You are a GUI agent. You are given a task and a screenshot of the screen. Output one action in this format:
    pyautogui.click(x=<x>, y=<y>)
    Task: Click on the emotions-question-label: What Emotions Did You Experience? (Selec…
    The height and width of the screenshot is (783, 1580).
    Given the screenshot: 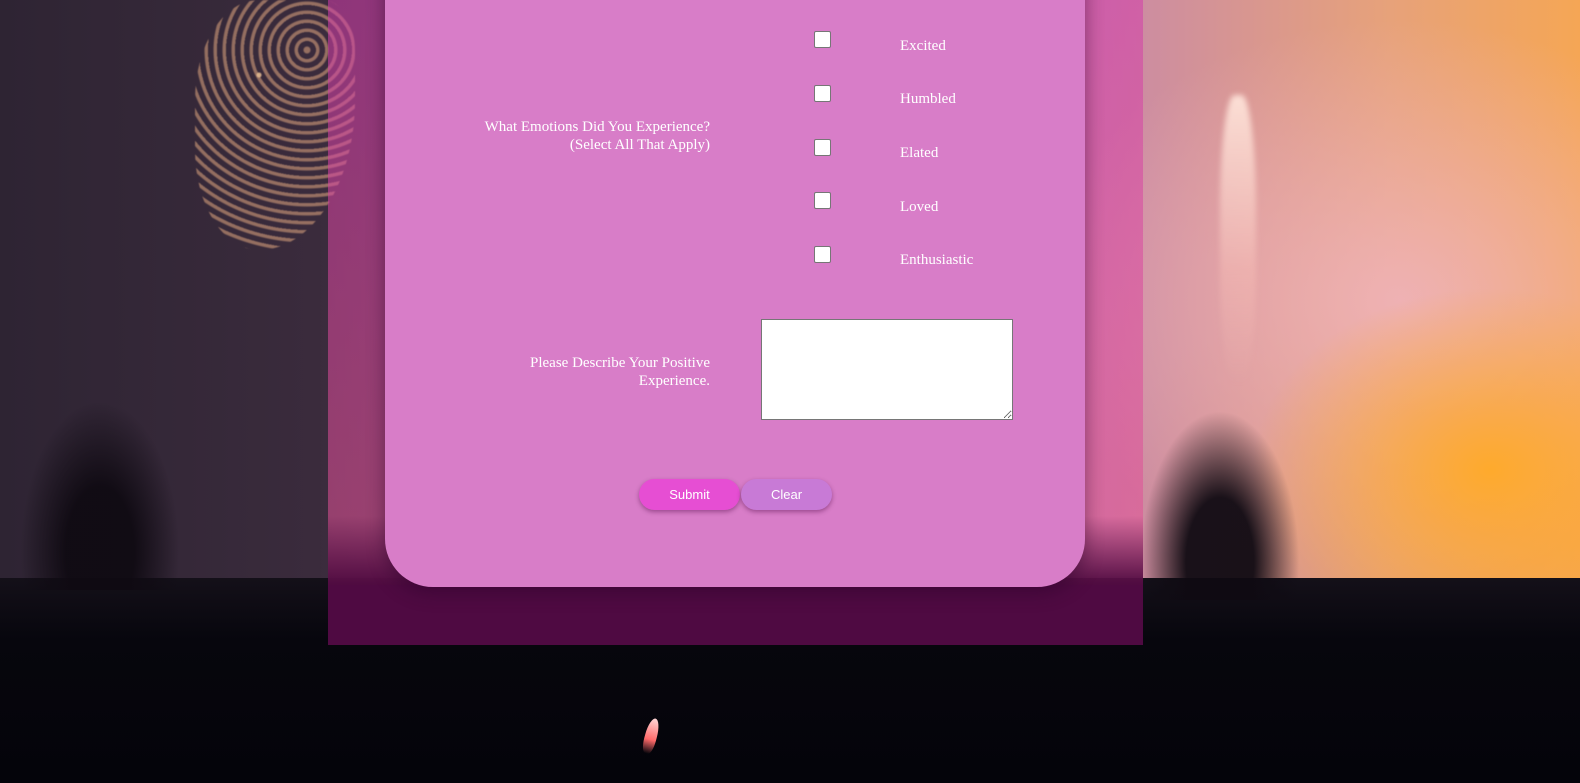 What is the action you would take?
    pyautogui.click(x=597, y=136)
    